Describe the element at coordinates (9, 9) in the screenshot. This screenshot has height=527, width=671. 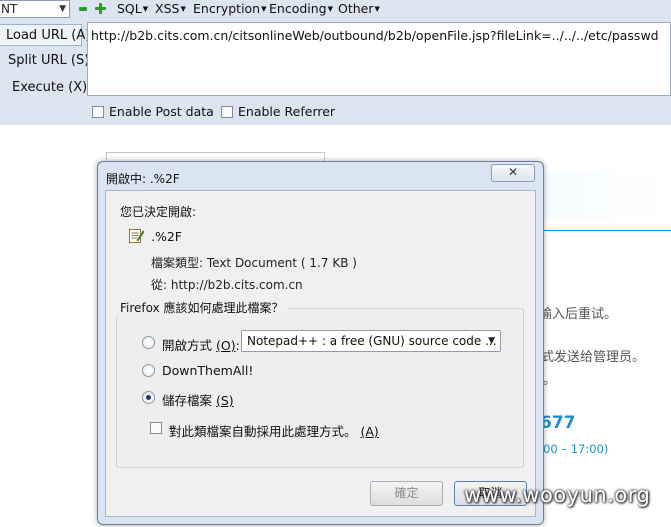
I see `select-value: NT` at that location.